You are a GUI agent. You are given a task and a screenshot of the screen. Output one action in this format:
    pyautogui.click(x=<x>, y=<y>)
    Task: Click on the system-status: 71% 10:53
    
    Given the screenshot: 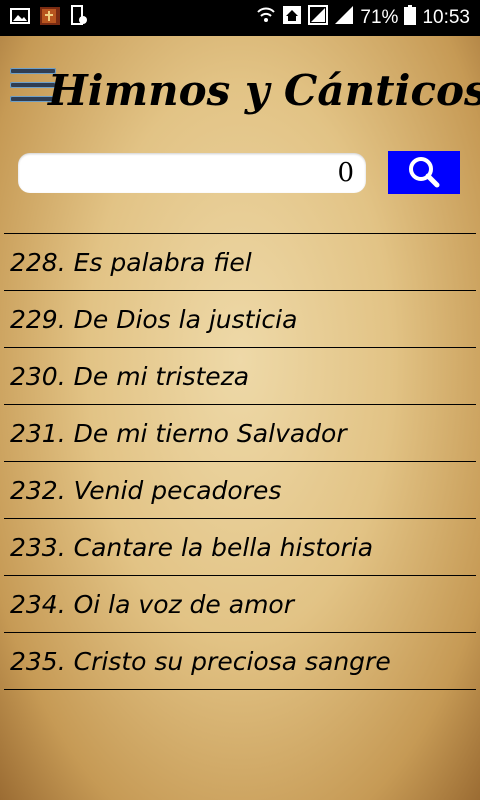 What is the action you would take?
    pyautogui.click(x=368, y=18)
    